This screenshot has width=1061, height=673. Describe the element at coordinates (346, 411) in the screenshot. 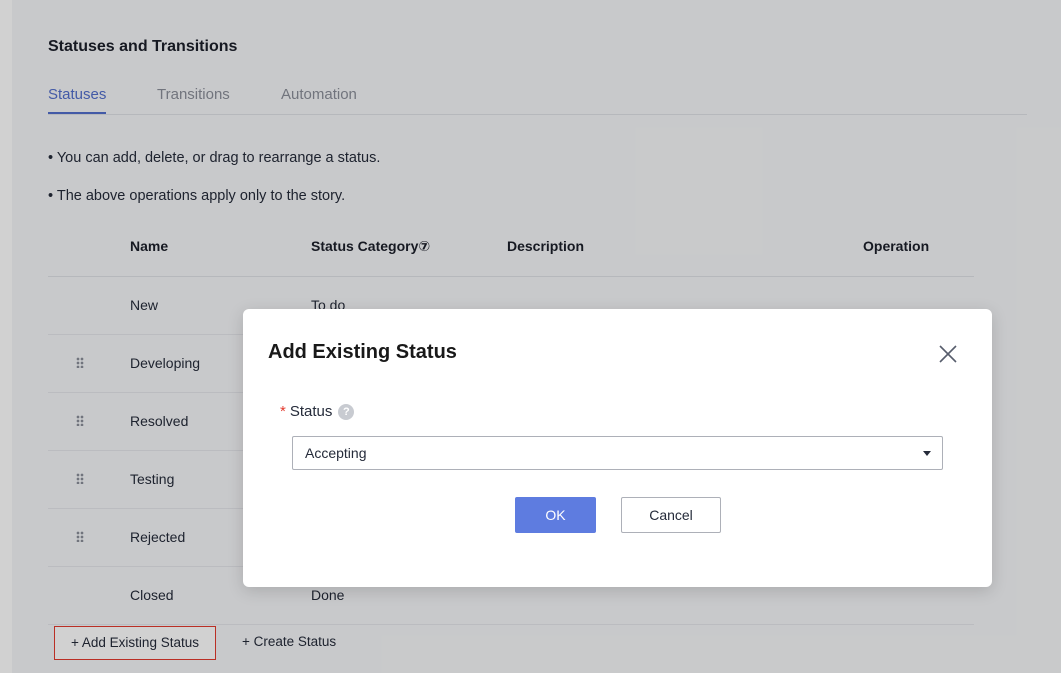

I see `help-icon: ?` at that location.